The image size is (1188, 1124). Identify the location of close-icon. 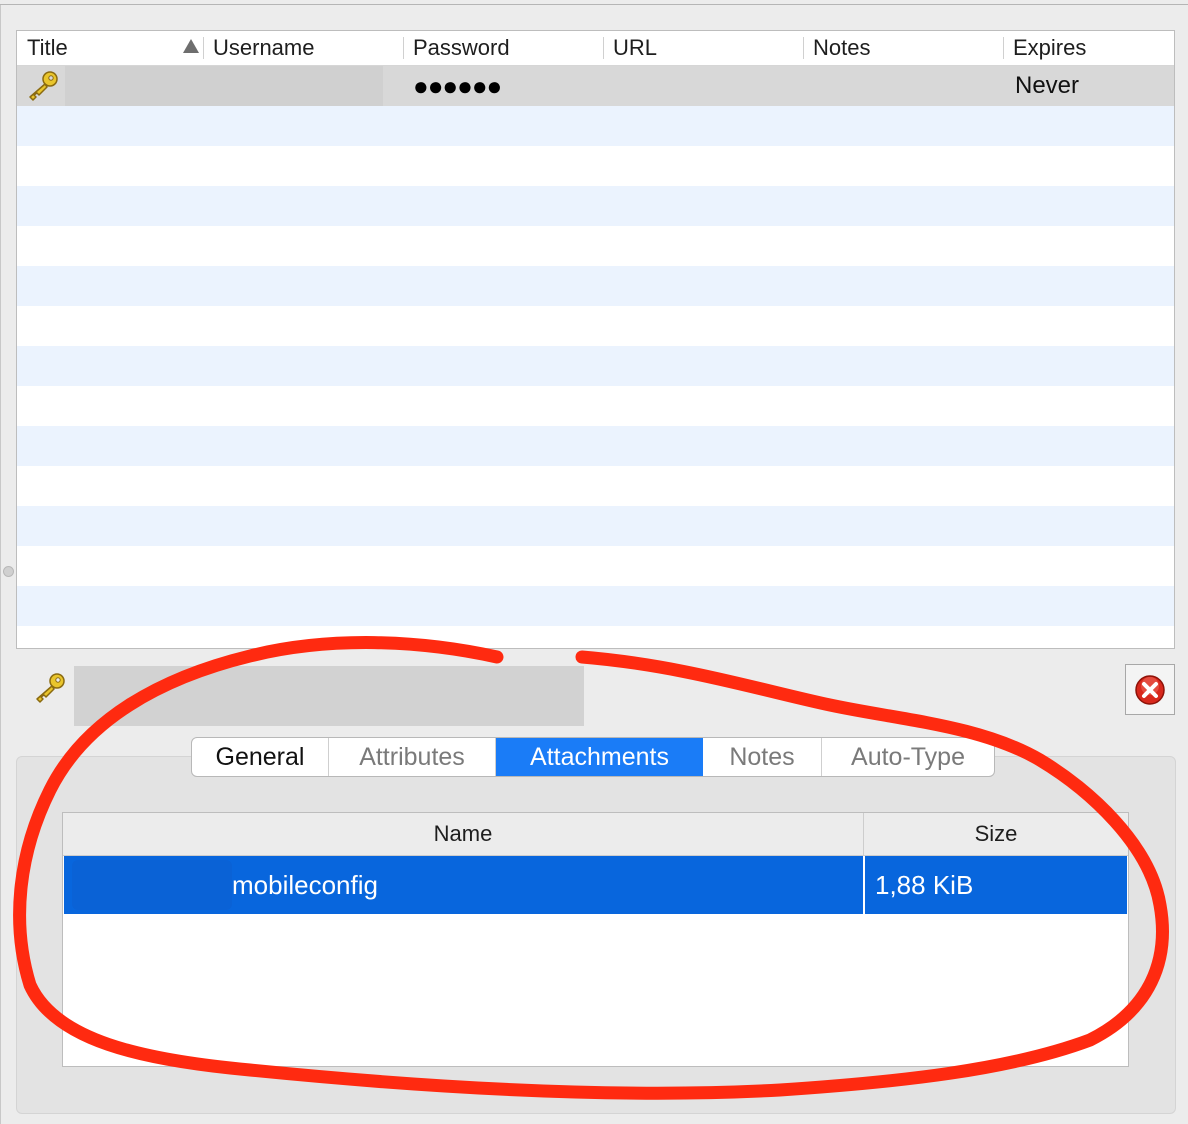
(1150, 690).